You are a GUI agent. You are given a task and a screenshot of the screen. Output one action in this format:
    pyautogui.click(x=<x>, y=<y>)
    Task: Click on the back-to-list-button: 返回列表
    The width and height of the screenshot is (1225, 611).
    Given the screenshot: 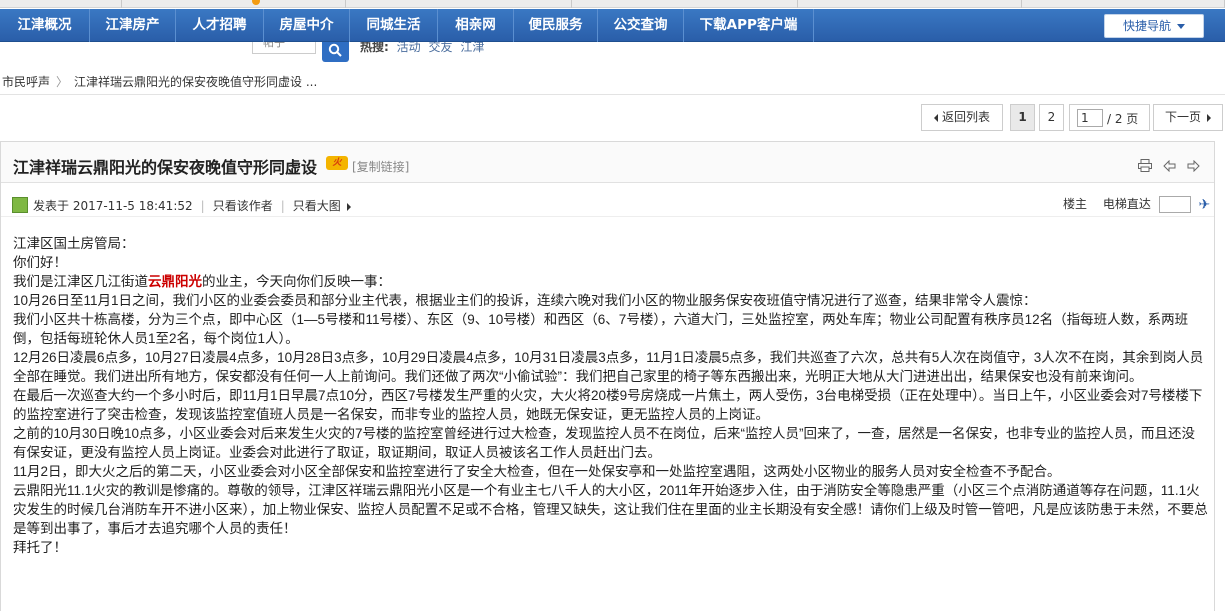 What is the action you would take?
    pyautogui.click(x=962, y=117)
    